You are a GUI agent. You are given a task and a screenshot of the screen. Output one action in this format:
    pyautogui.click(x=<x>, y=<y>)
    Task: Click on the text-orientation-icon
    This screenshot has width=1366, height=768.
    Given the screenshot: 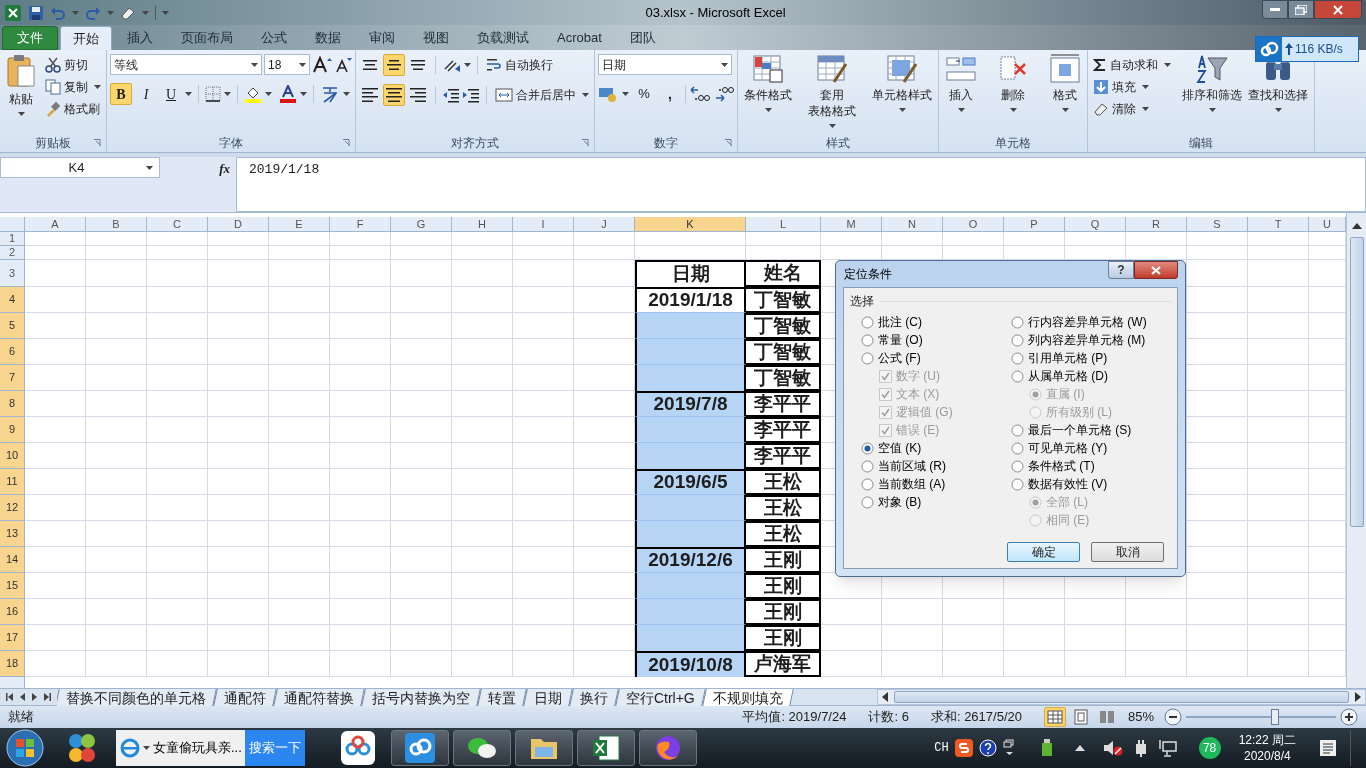 What is the action you would take?
    pyautogui.click(x=452, y=65)
    